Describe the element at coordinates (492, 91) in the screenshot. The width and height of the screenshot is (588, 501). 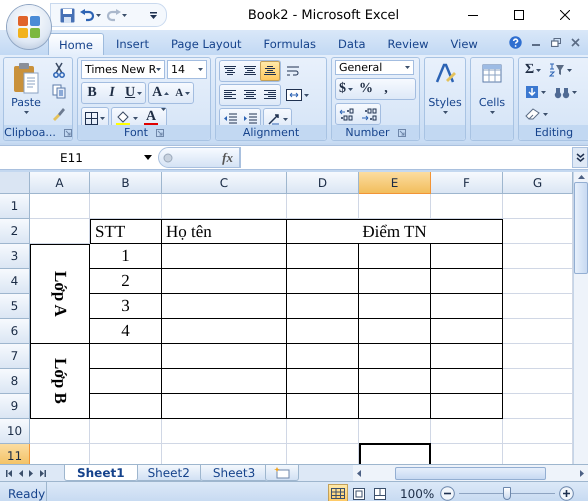
I see `cells-button: Cells` at that location.